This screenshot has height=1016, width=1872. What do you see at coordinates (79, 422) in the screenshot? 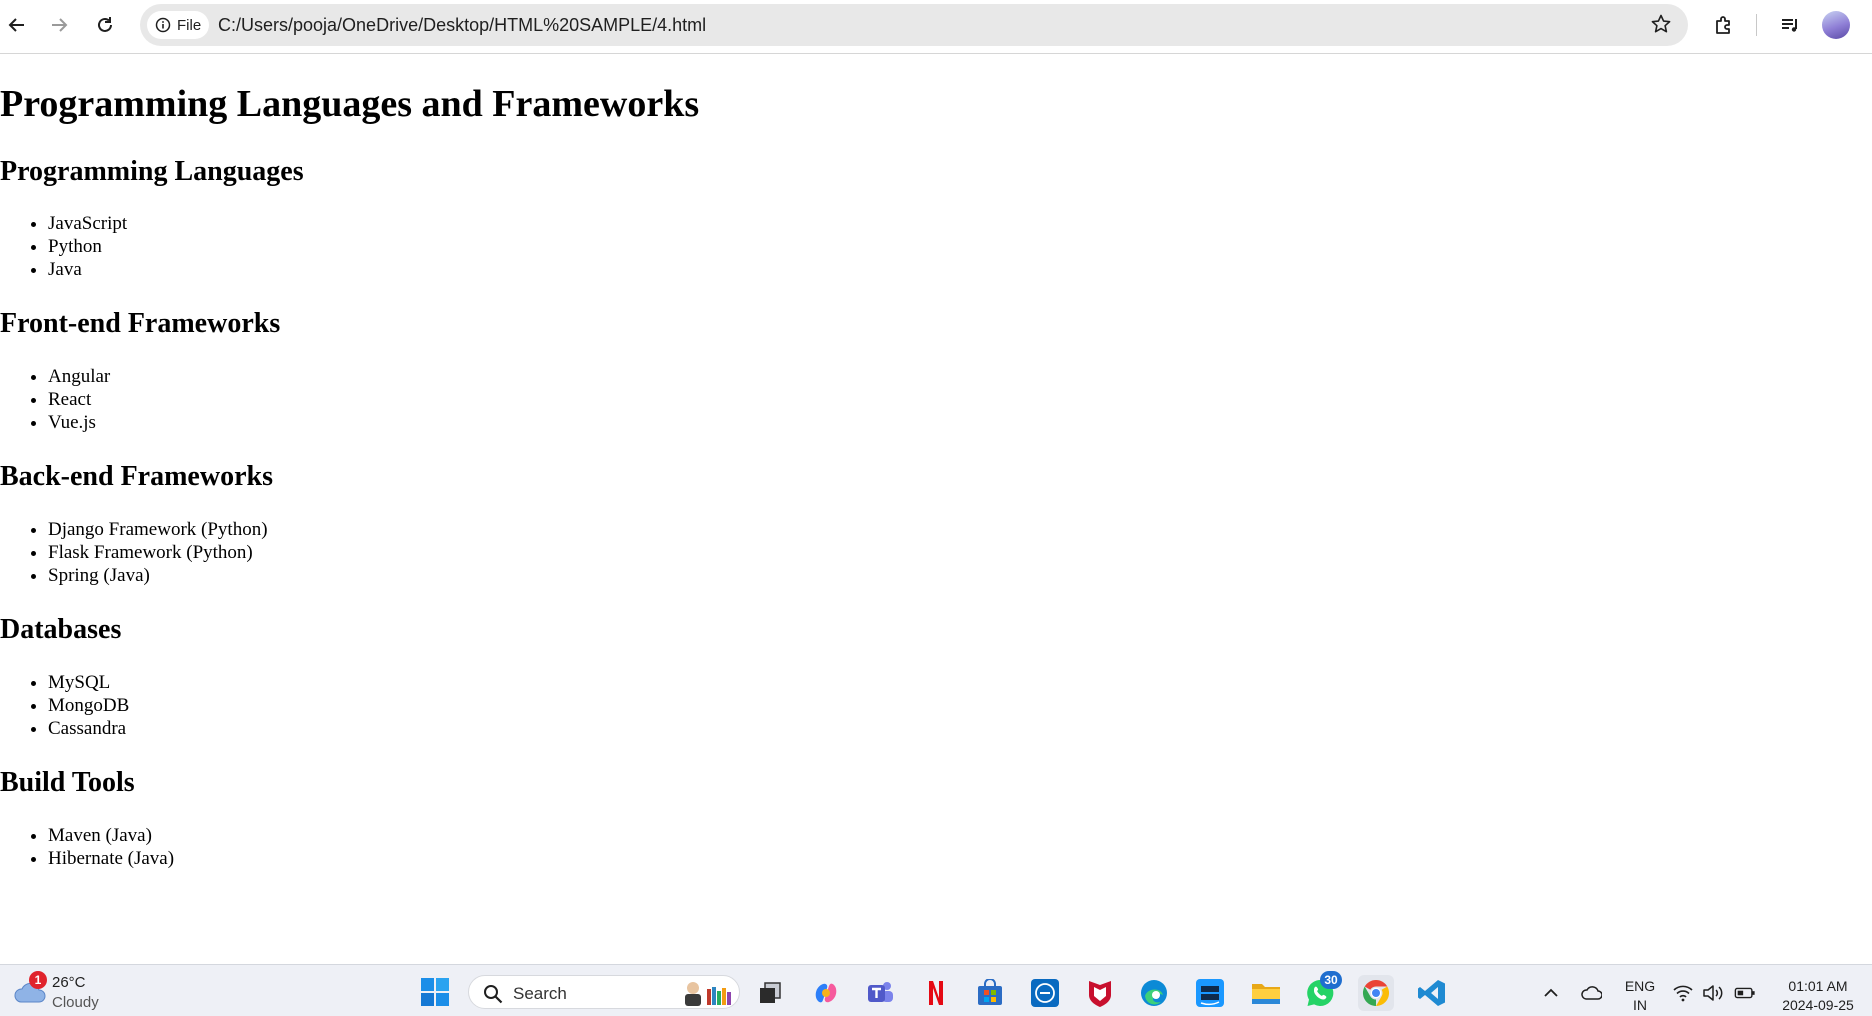
I see `list-item: Vue.js` at bounding box center [79, 422].